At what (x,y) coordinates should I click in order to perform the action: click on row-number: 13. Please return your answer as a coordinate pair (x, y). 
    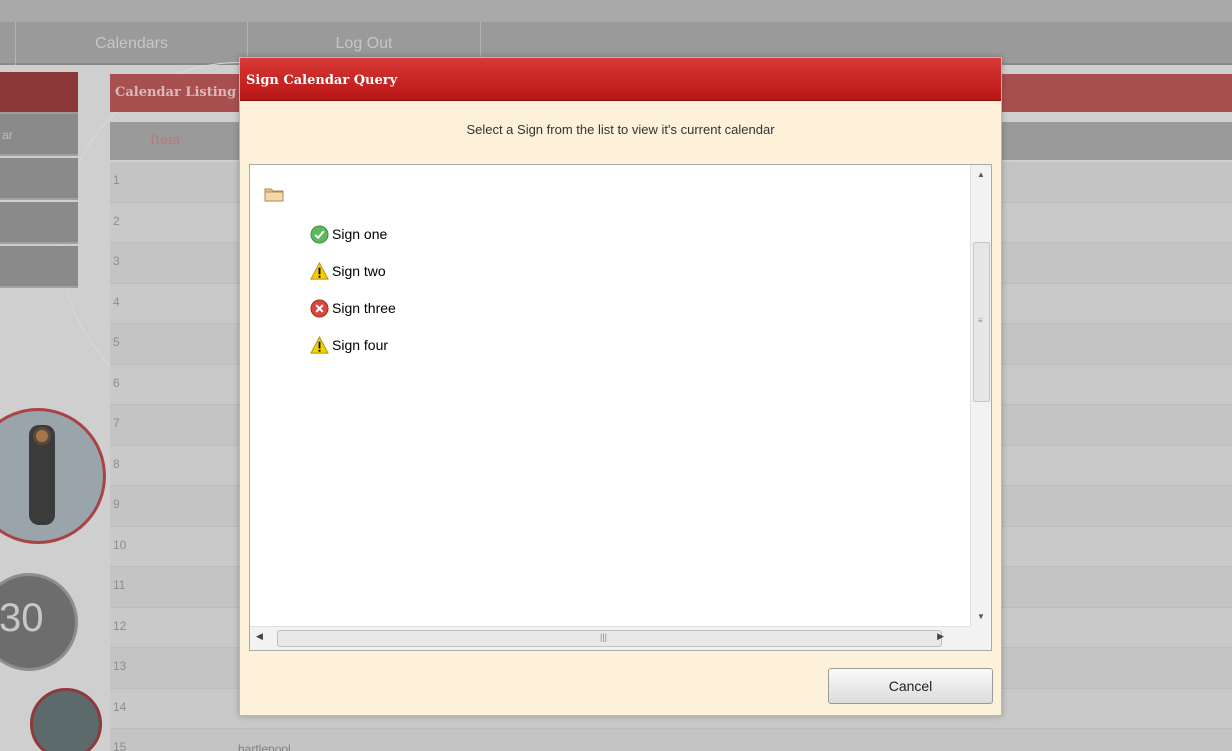
    Looking at the image, I should click on (120, 666).